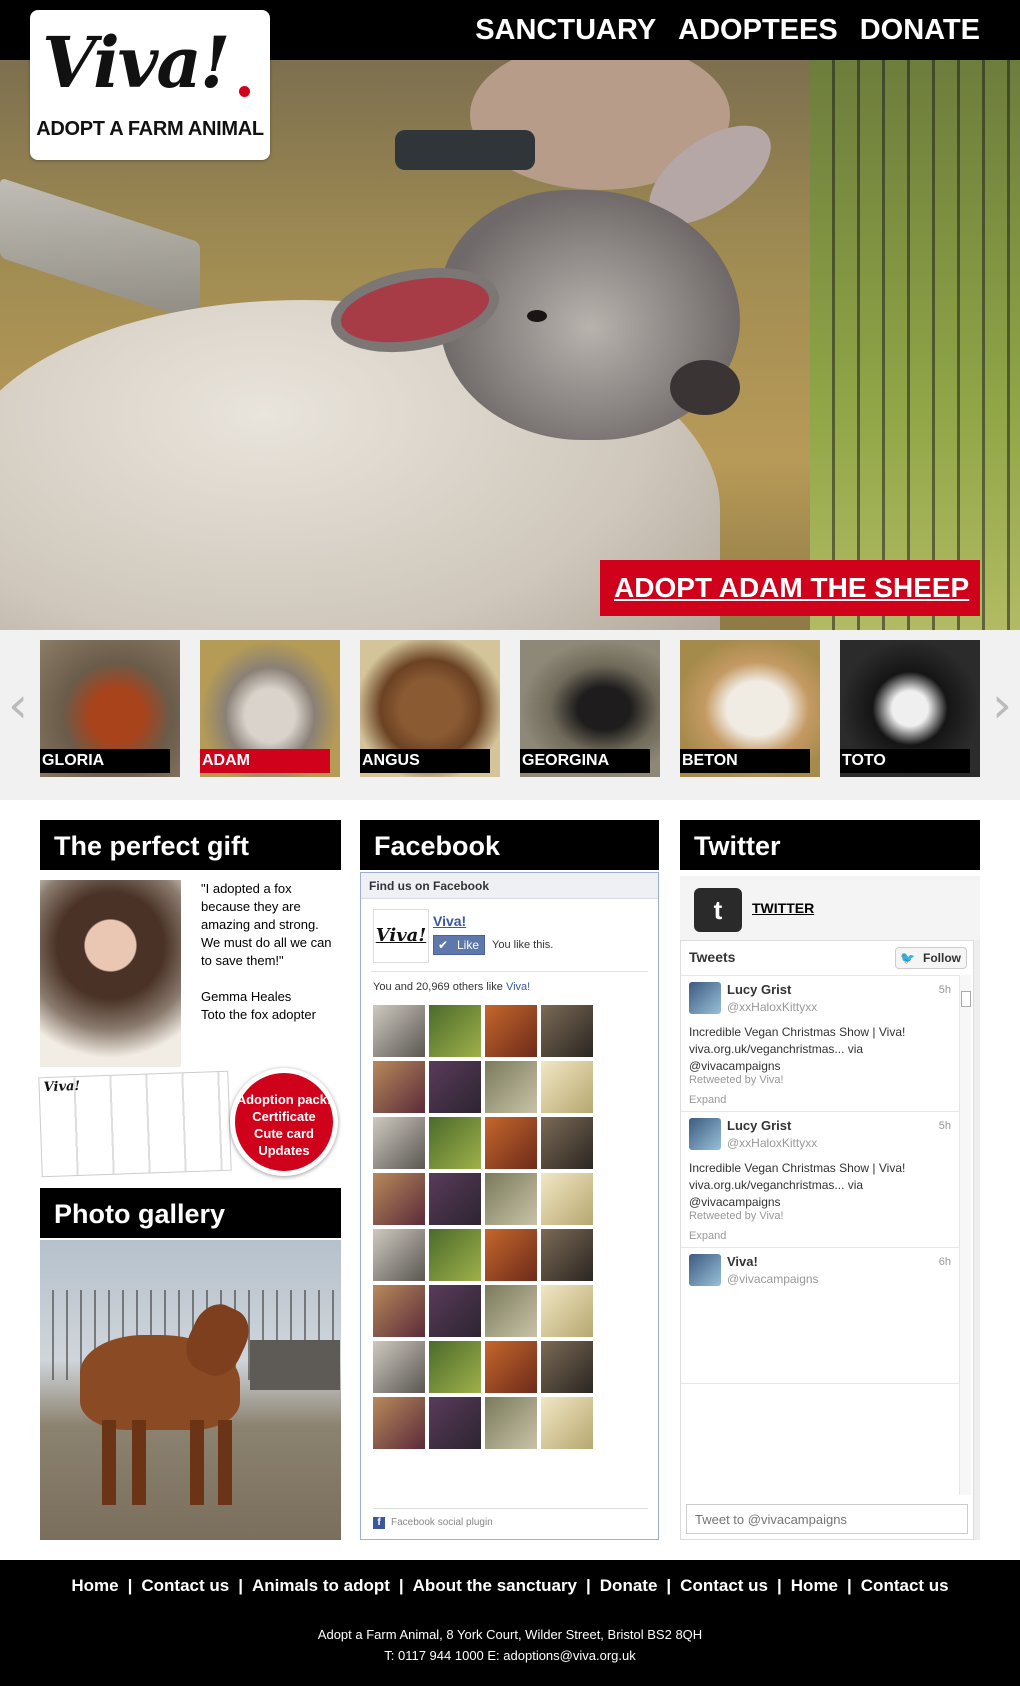 This screenshot has width=1020, height=1686. I want to click on pack-line: Updates, so click(284, 1150).